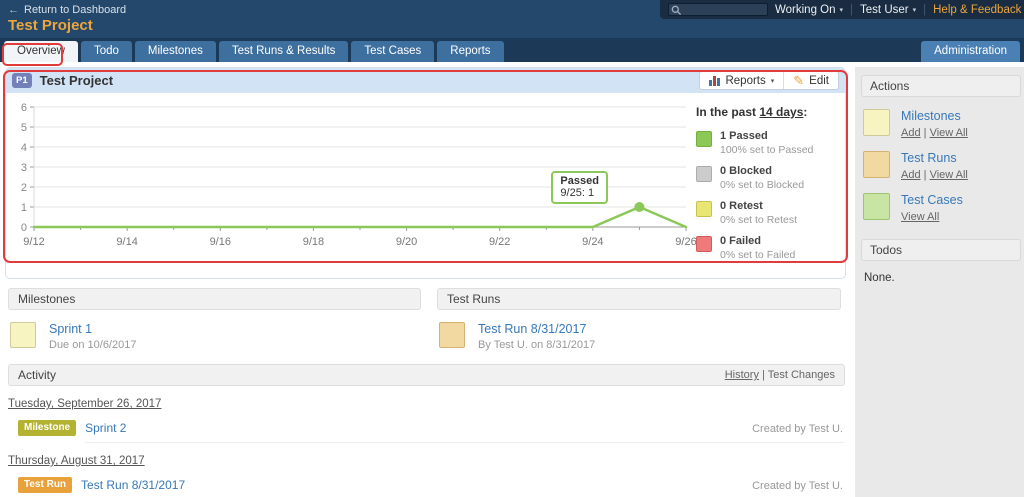  I want to click on test-run-badge: Test Run, so click(45, 485).